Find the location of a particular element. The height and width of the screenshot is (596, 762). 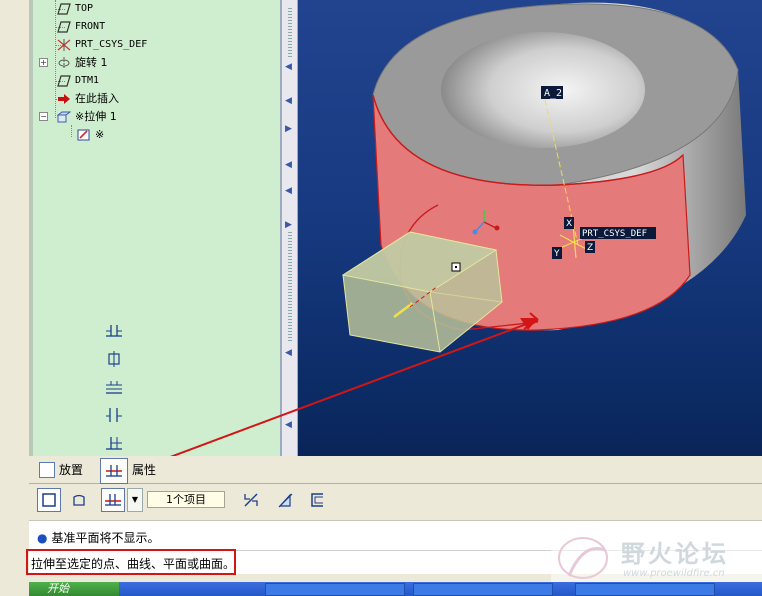

thicken-sketch-icon is located at coordinates (317, 500).